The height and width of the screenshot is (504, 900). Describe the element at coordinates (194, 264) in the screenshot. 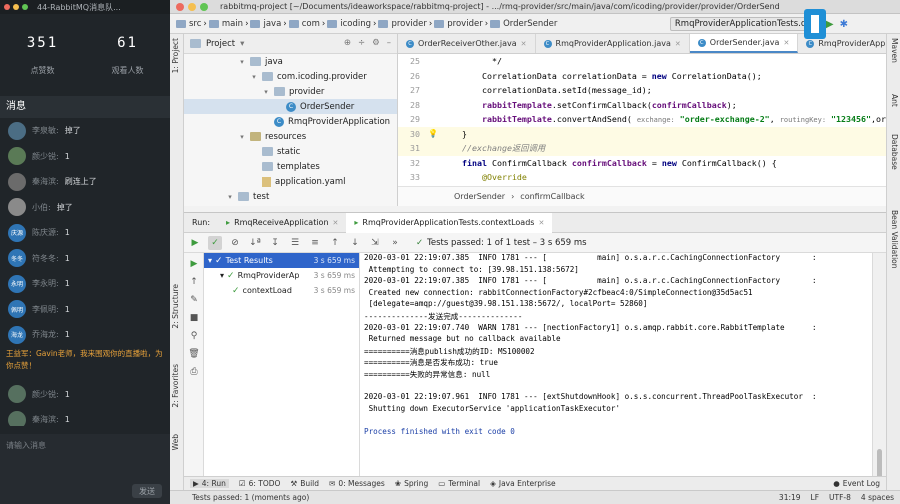

I see `rerun-side-icon: ▶` at that location.